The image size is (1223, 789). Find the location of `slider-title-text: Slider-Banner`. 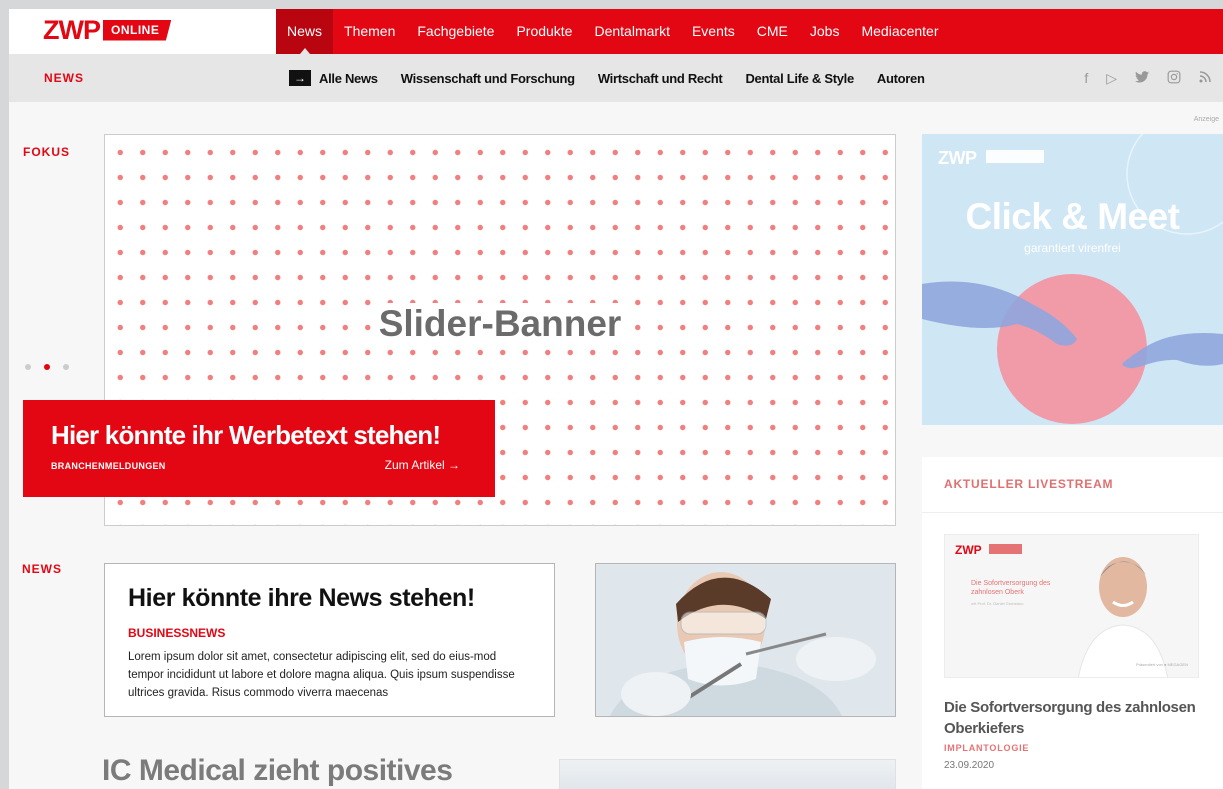

slider-title-text: Slider-Banner is located at coordinates (500, 323).